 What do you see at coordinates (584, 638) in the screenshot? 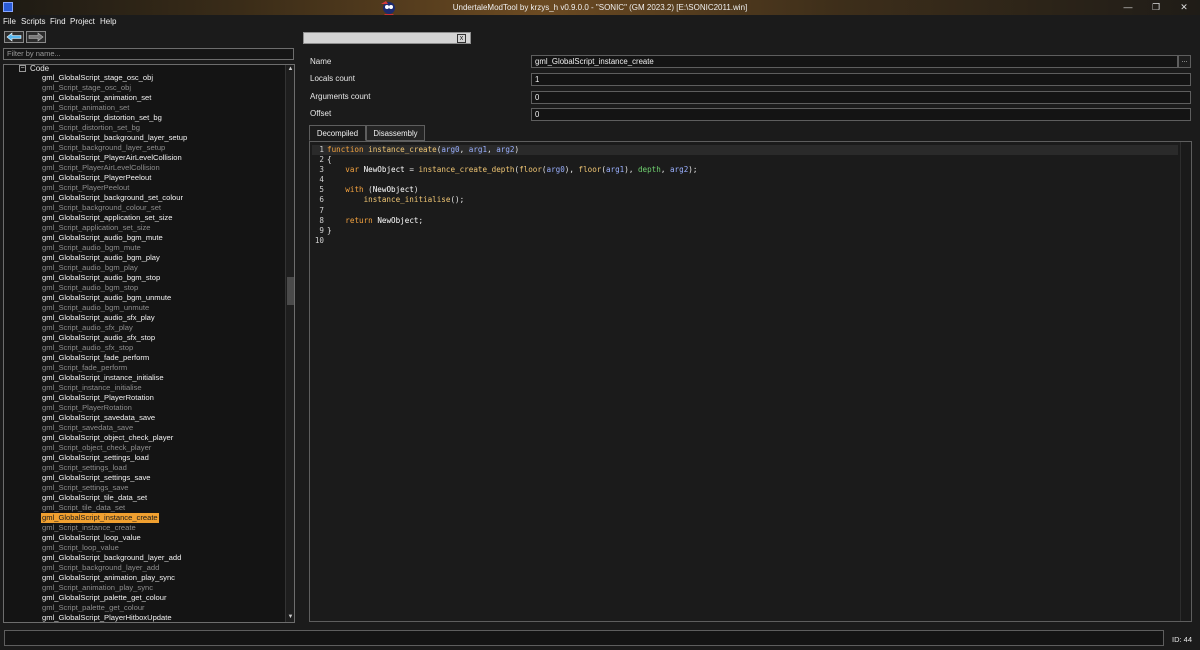
I see `status-bar` at bounding box center [584, 638].